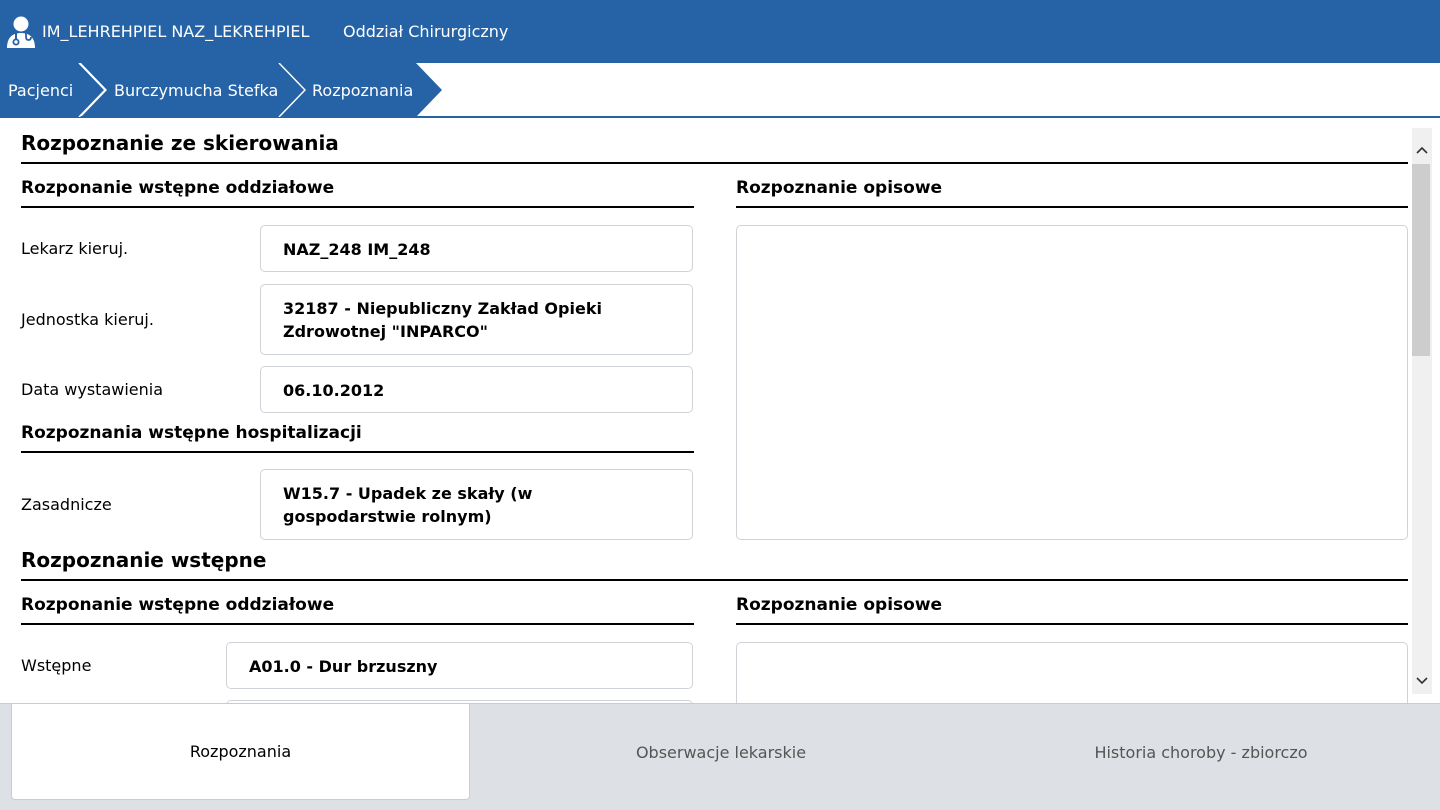 This screenshot has width=1440, height=810. Describe the element at coordinates (21, 32) in the screenshot. I see `doctor-icon` at that location.